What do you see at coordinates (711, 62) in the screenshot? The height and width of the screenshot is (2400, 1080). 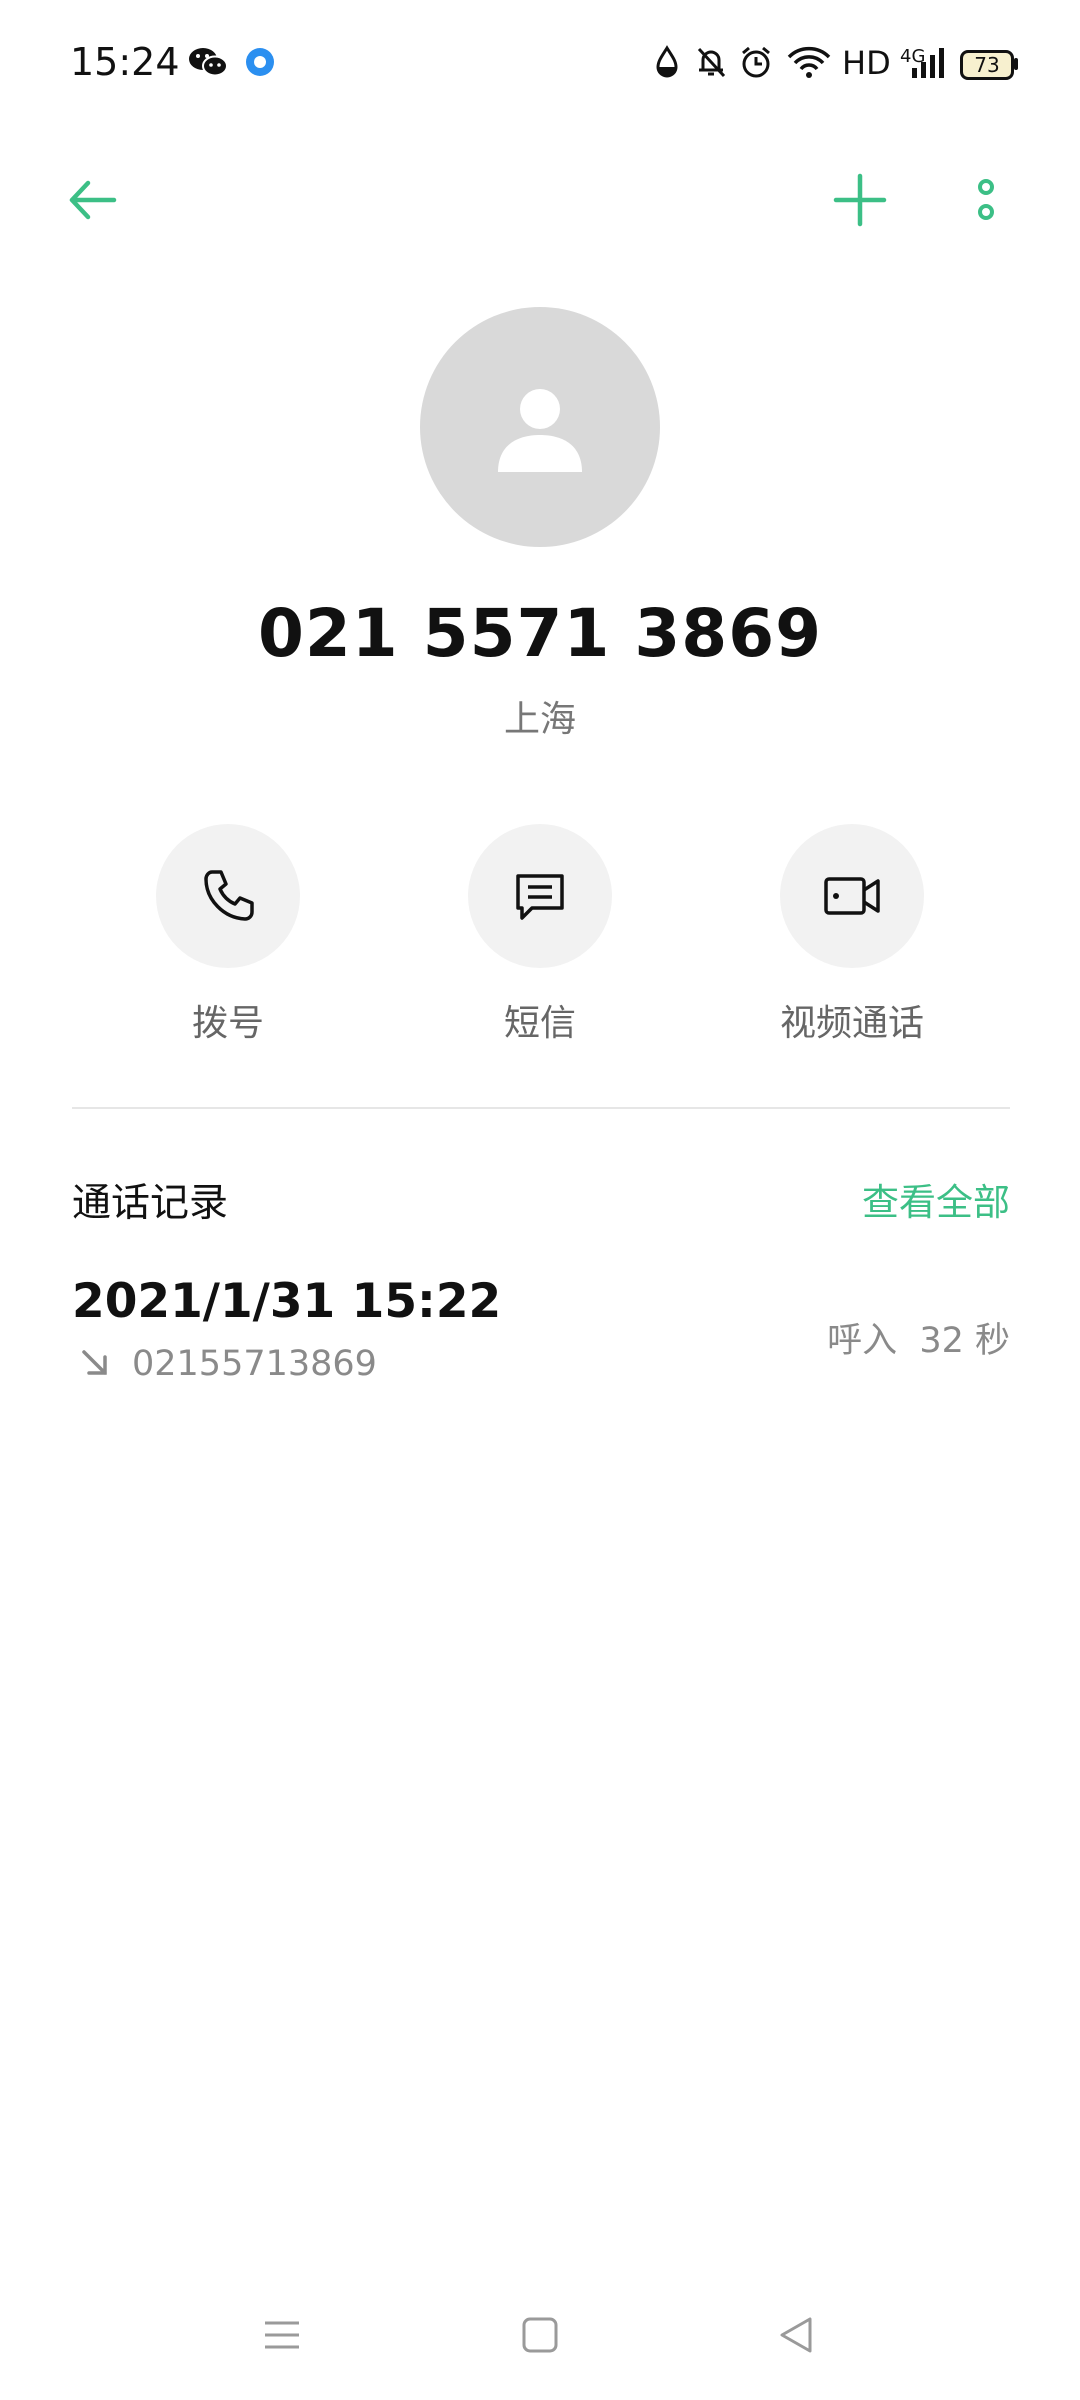 I see `bell-off-icon` at bounding box center [711, 62].